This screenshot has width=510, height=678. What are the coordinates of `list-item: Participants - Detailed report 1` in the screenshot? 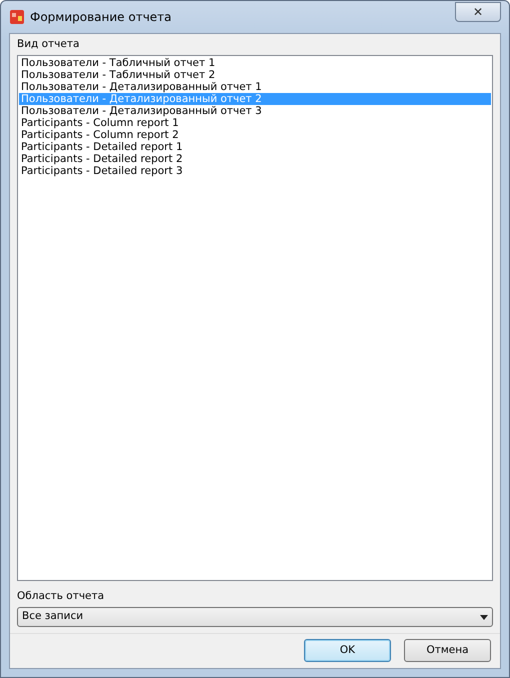 It's located at (255, 146).